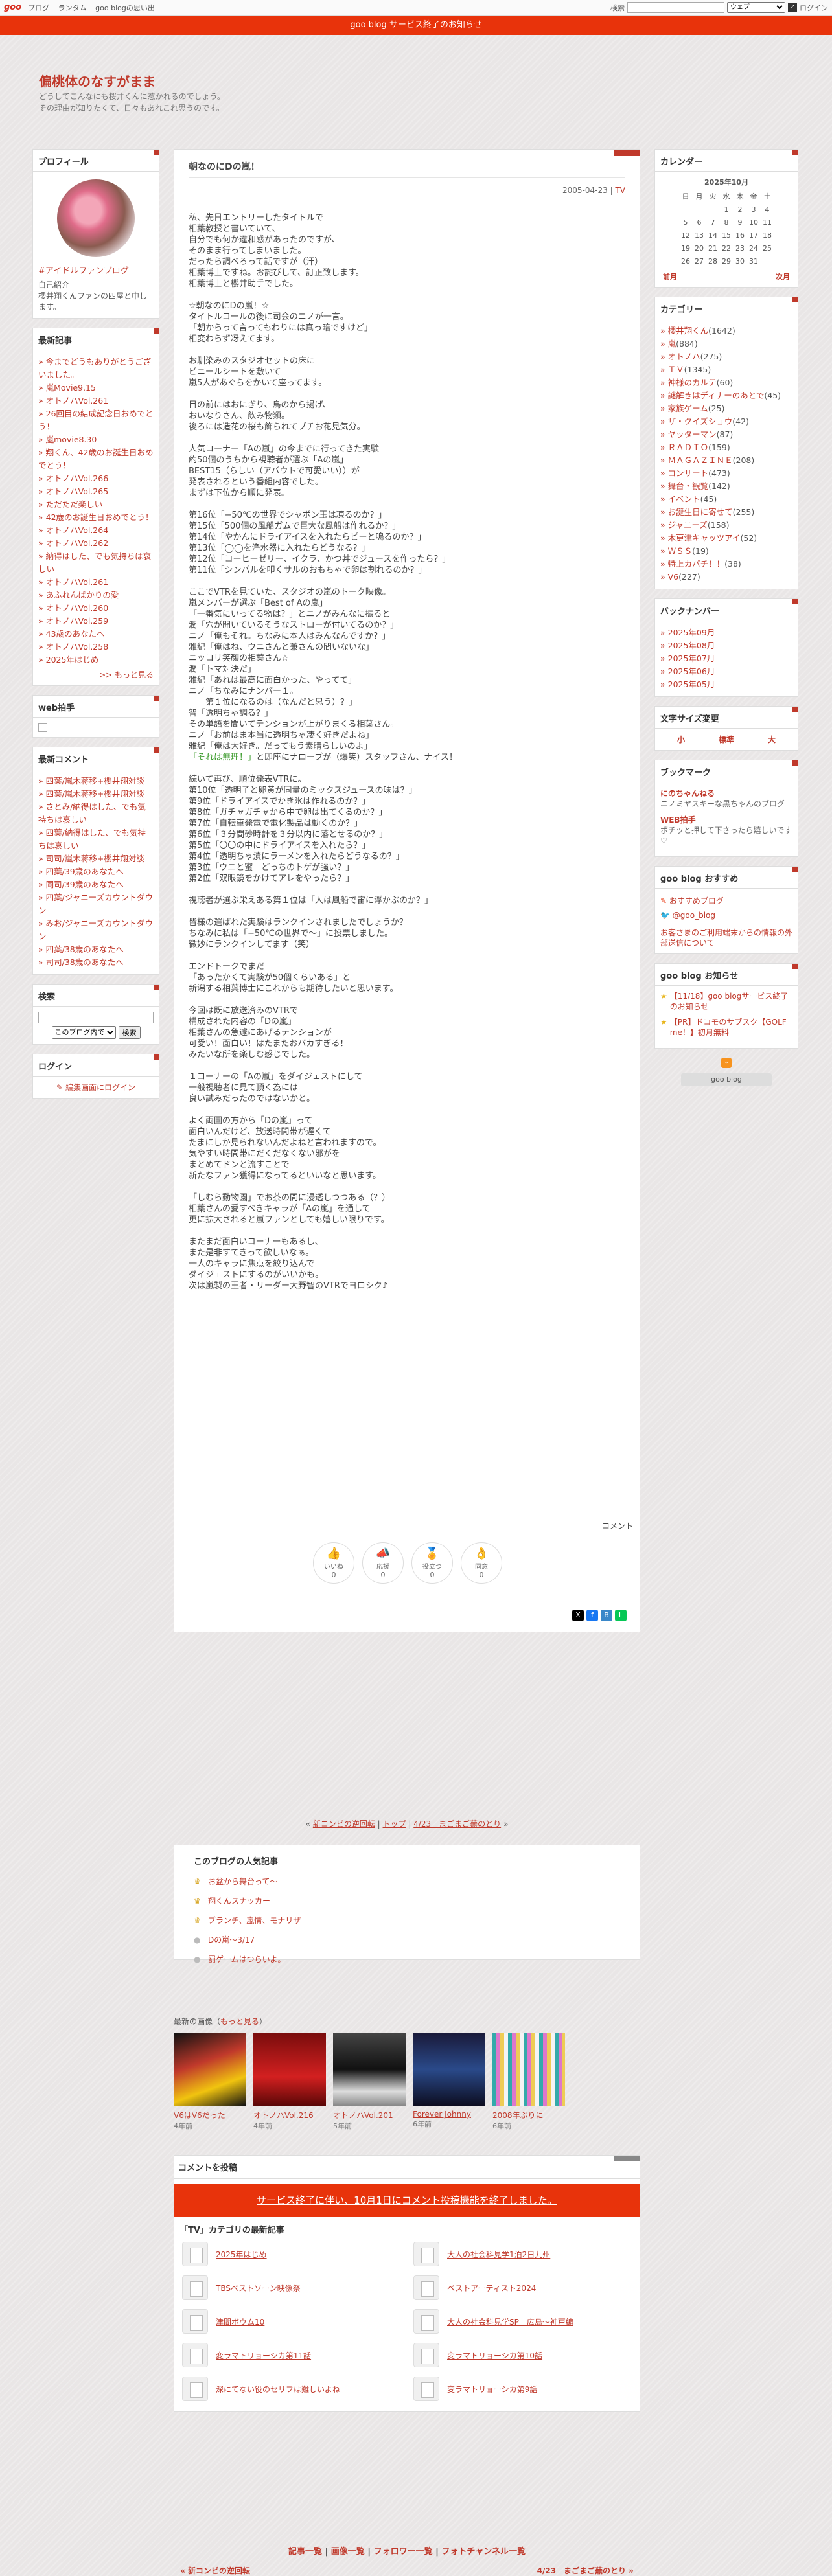 Image resolution: width=832 pixels, height=2576 pixels. What do you see at coordinates (129, 1032) in the screenshot?
I see `blog-search-button: 検索` at bounding box center [129, 1032].